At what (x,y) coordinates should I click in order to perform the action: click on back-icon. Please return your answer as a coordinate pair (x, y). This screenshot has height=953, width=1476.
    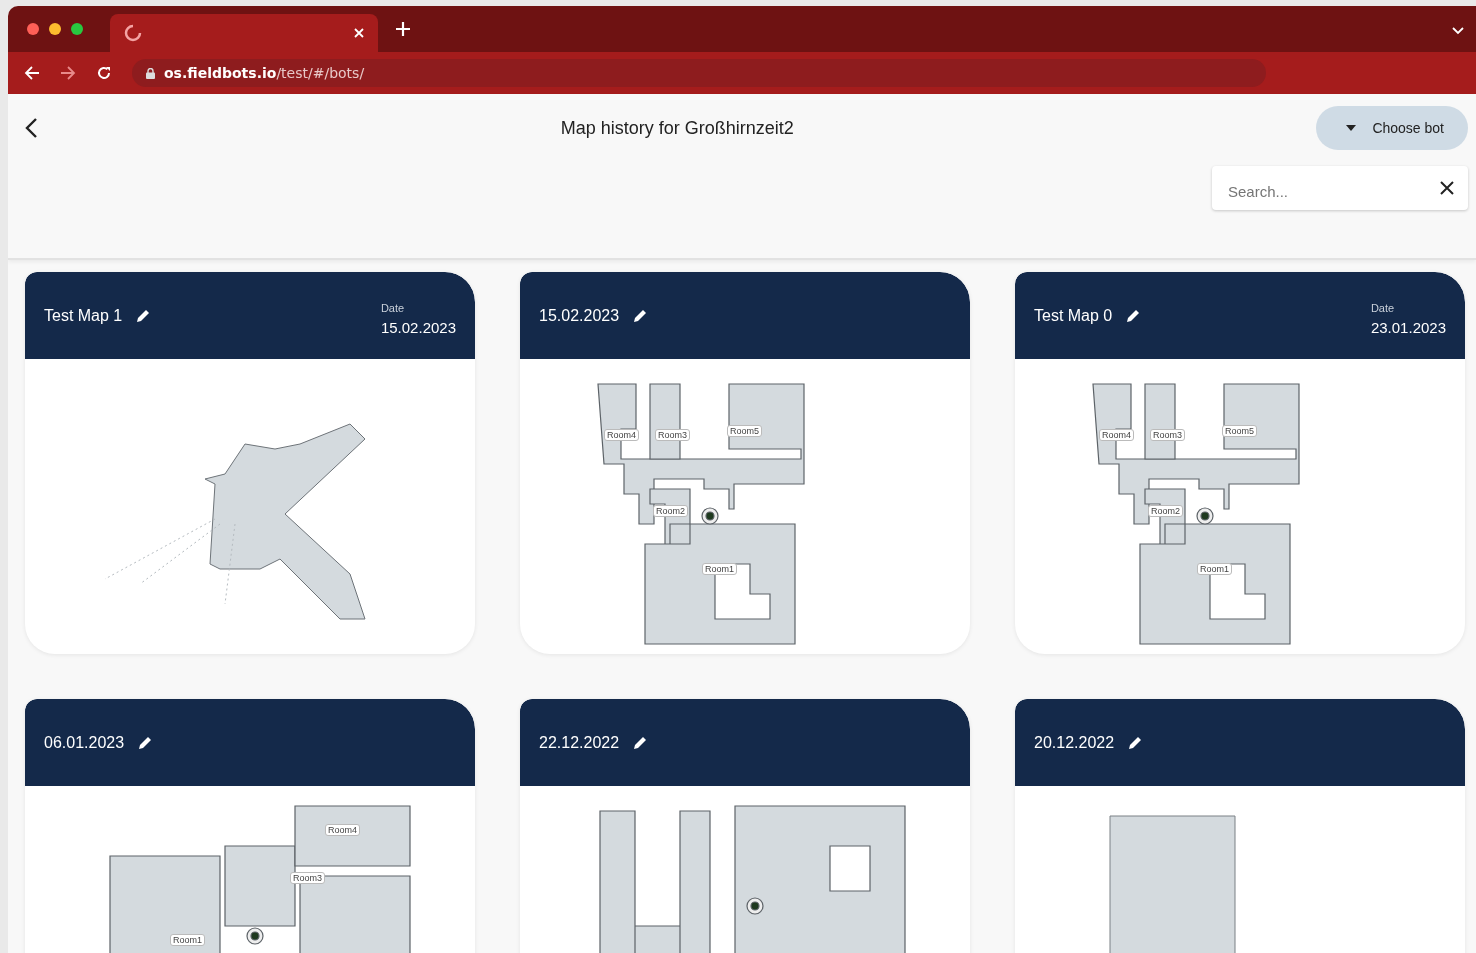
    Looking at the image, I should click on (31, 128).